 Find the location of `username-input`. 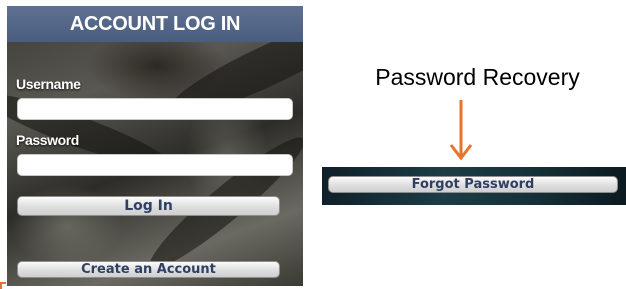

username-input is located at coordinates (155, 109).